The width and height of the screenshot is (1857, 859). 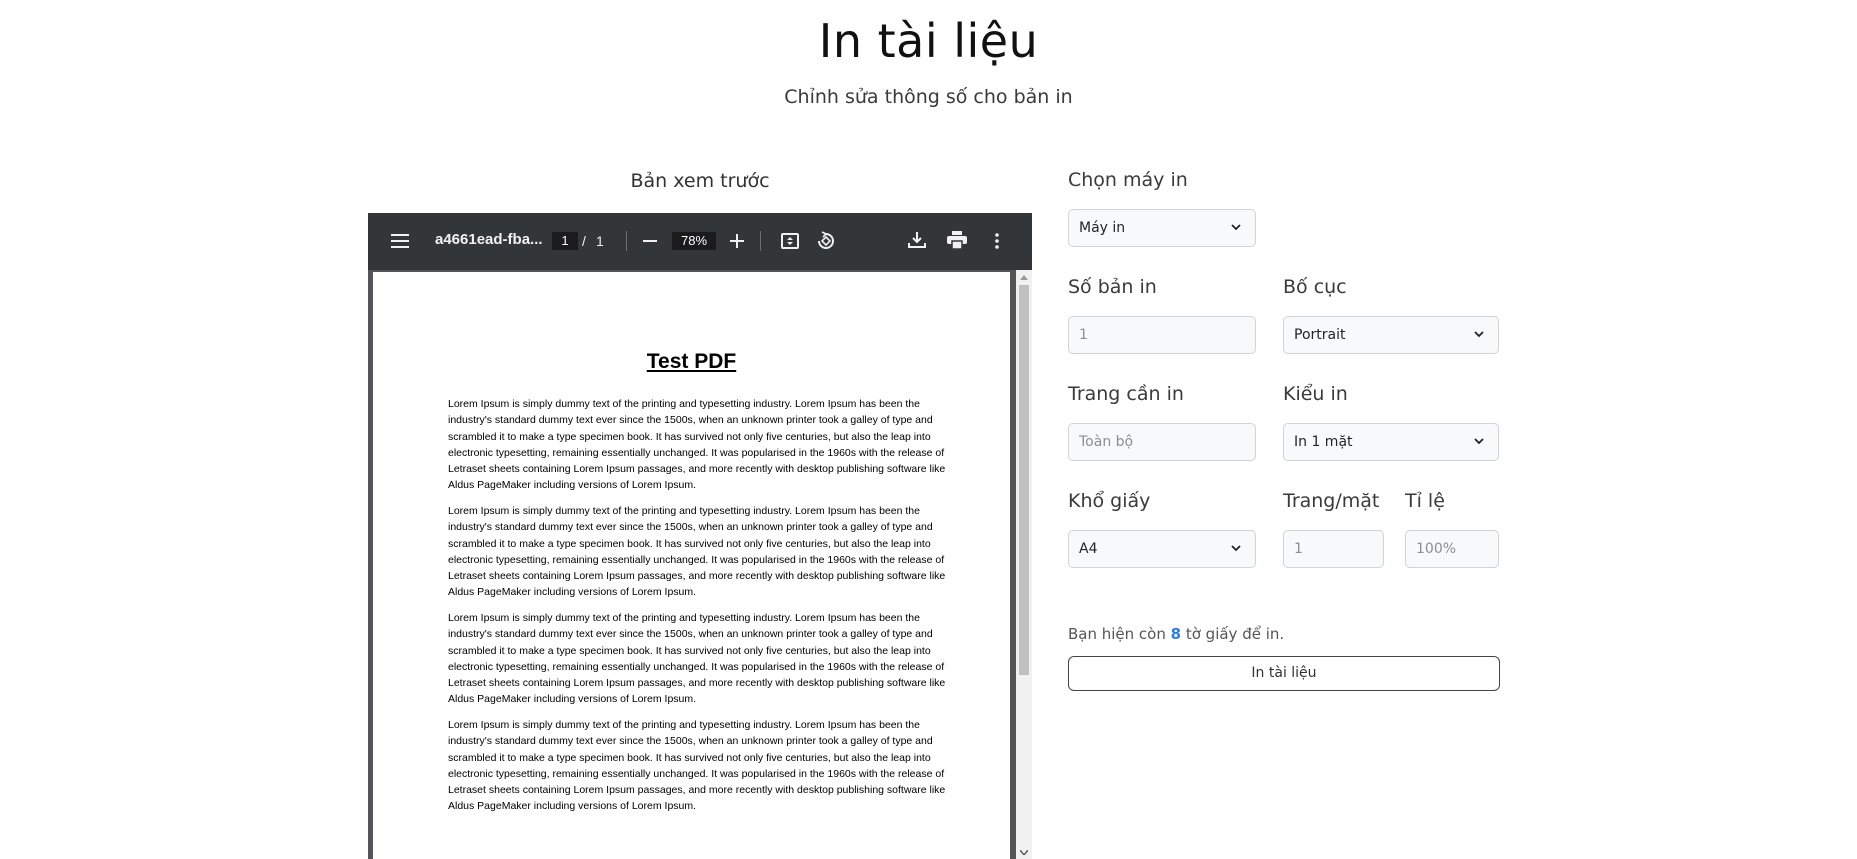 I want to click on sides-label: Kiểu in, so click(x=1315, y=394).